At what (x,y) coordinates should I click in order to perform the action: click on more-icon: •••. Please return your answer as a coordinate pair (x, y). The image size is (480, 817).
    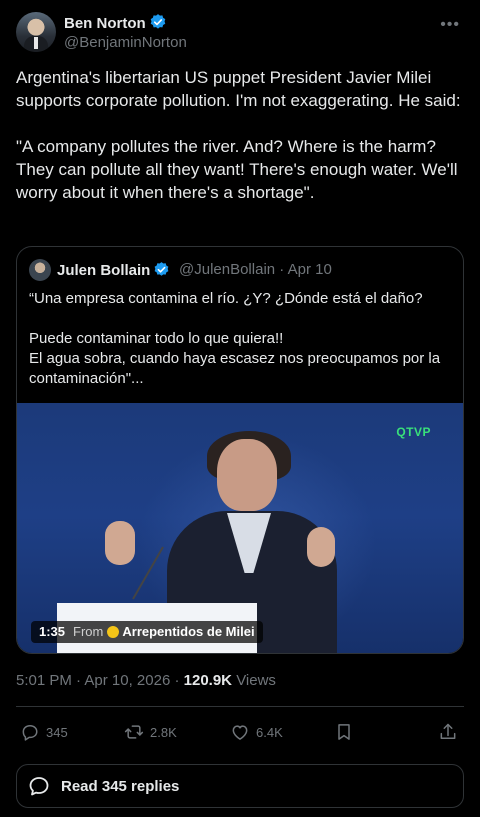
    Looking at the image, I should click on (450, 25).